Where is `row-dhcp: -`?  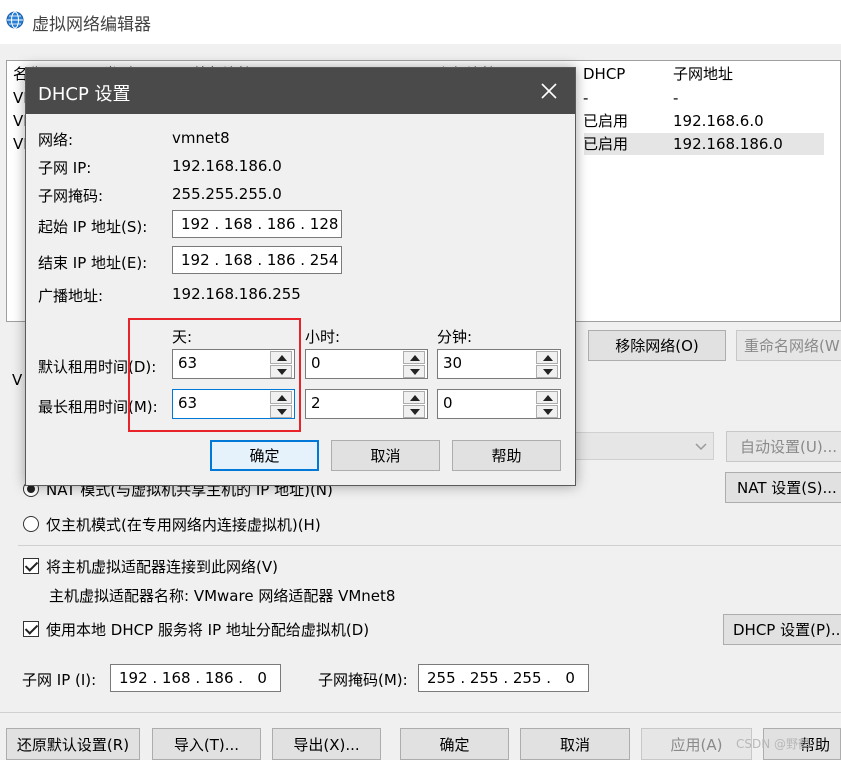
row-dhcp: - is located at coordinates (586, 98).